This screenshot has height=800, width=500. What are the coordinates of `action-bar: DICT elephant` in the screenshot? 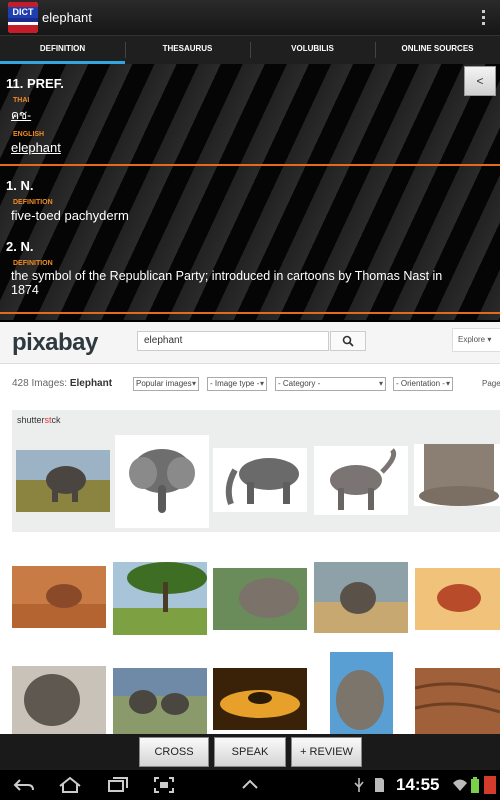 It's located at (250, 18).